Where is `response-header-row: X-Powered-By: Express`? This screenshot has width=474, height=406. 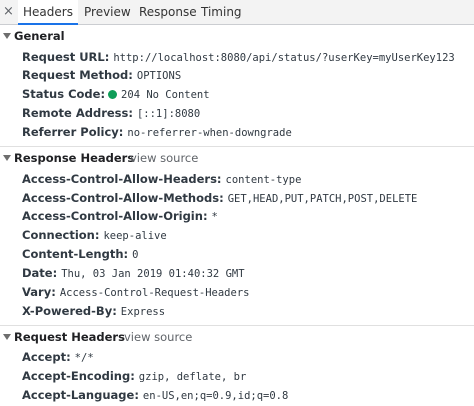 response-header-row: X-Powered-By: Express is located at coordinates (93, 311).